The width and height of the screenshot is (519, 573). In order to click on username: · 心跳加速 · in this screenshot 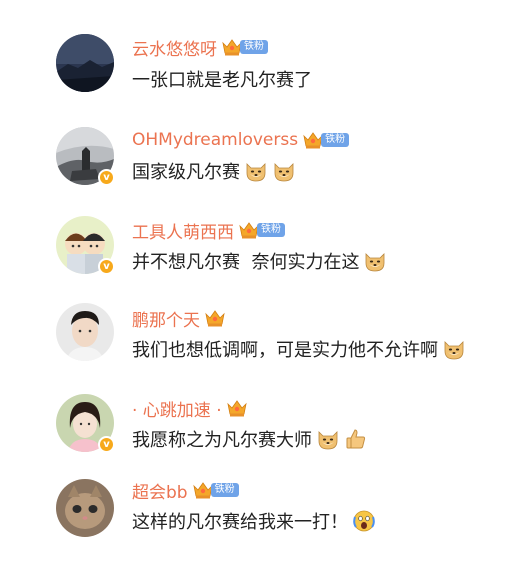, I will do `click(177, 408)`.